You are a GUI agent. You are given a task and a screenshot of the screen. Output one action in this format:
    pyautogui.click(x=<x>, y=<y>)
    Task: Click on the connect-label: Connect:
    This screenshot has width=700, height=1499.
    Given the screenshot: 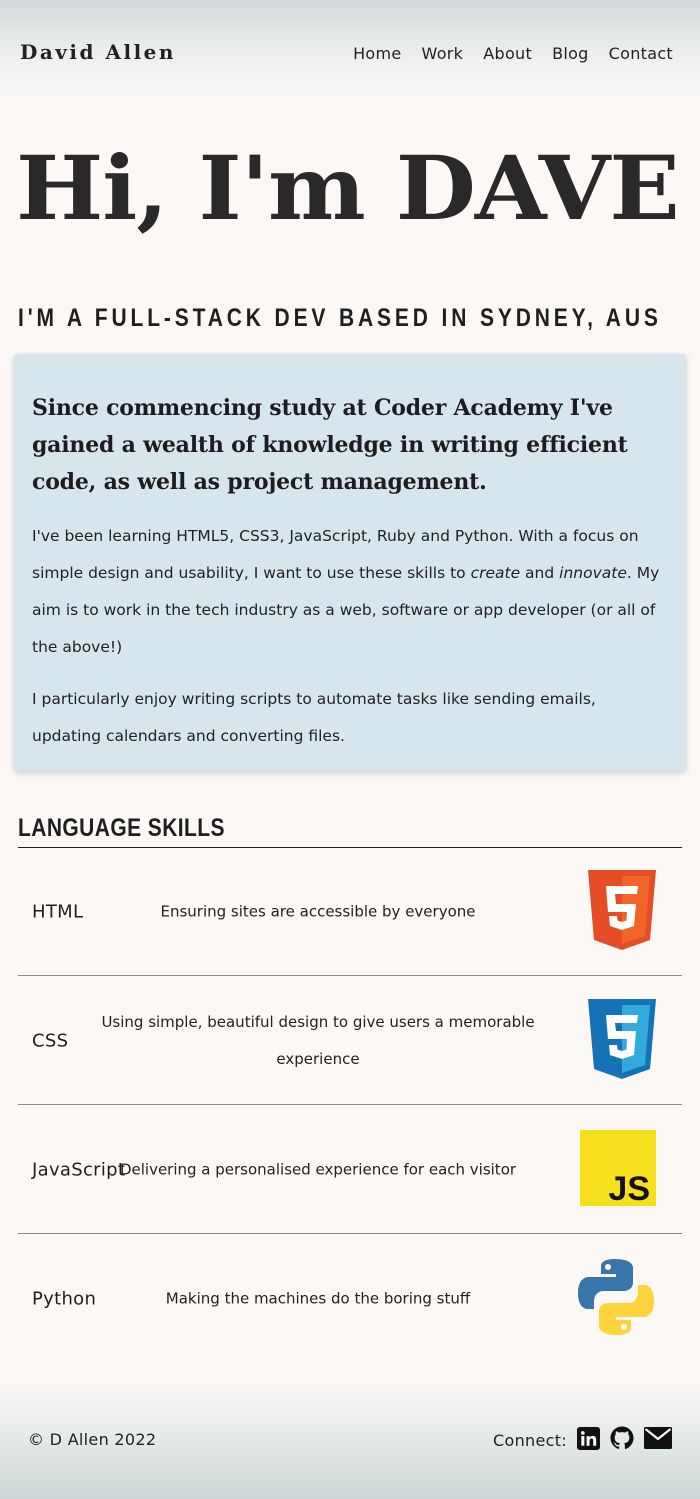 What is the action you would take?
    pyautogui.click(x=530, y=1440)
    